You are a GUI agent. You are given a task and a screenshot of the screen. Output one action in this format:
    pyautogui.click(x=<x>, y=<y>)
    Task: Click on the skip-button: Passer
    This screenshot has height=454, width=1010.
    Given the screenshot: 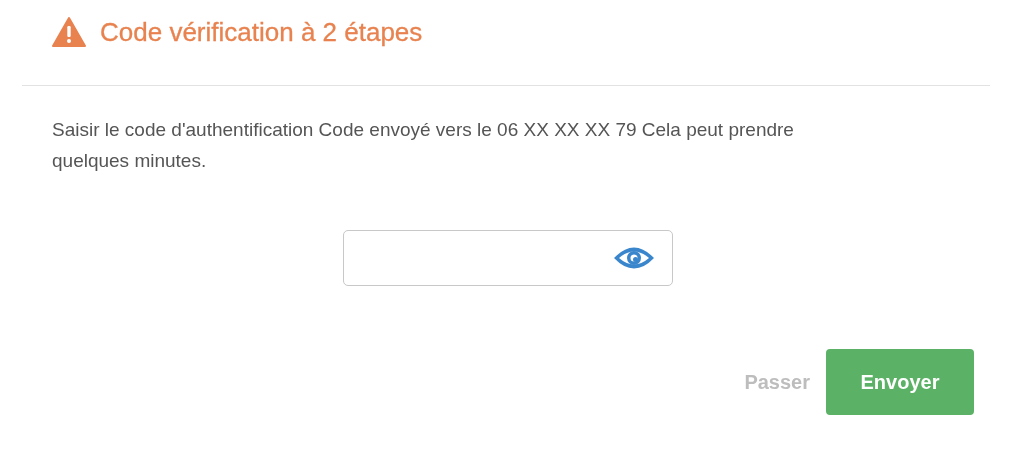 What is the action you would take?
    pyautogui.click(x=777, y=382)
    